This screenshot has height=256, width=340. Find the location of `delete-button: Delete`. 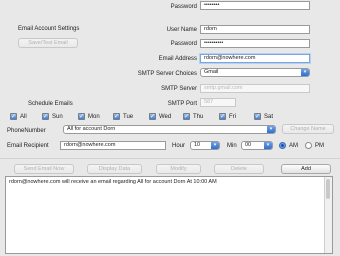

delete-button: Delete is located at coordinates (239, 169).